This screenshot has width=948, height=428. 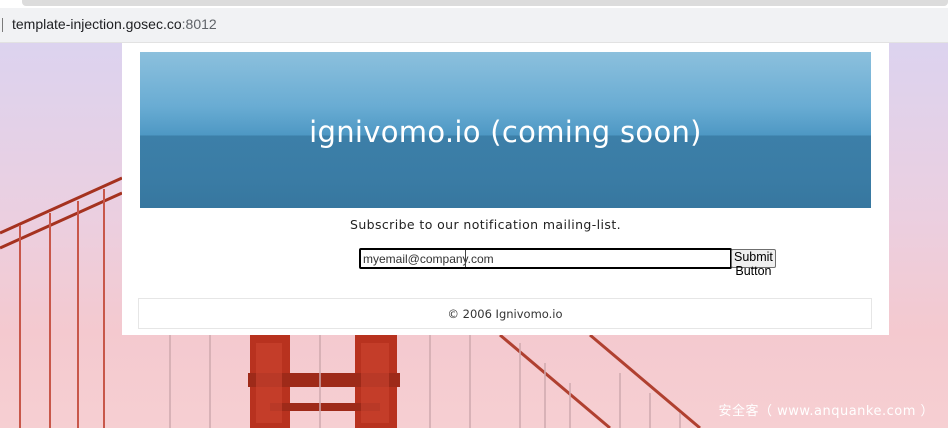 I want to click on watermark: 安全客（ www.anquanke.com ）, so click(x=826, y=411).